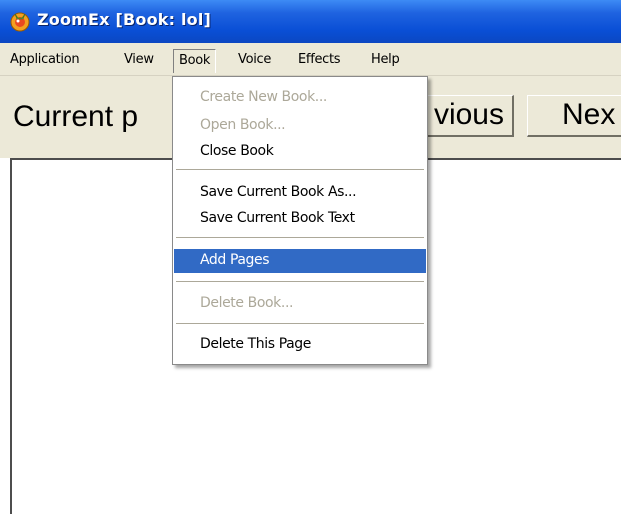 This screenshot has height=514, width=621. What do you see at coordinates (20, 22) in the screenshot?
I see `zoomex-app-icon` at bounding box center [20, 22].